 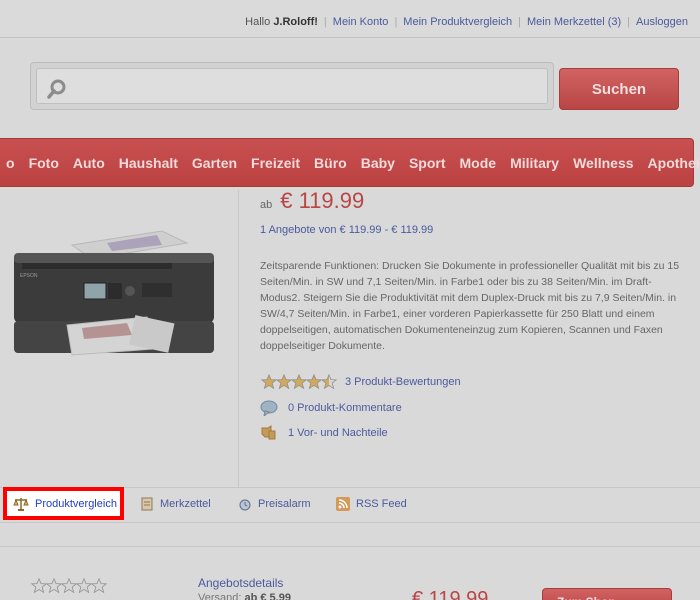 What do you see at coordinates (214, 163) in the screenshot?
I see `nav-item-garten: Garten` at bounding box center [214, 163].